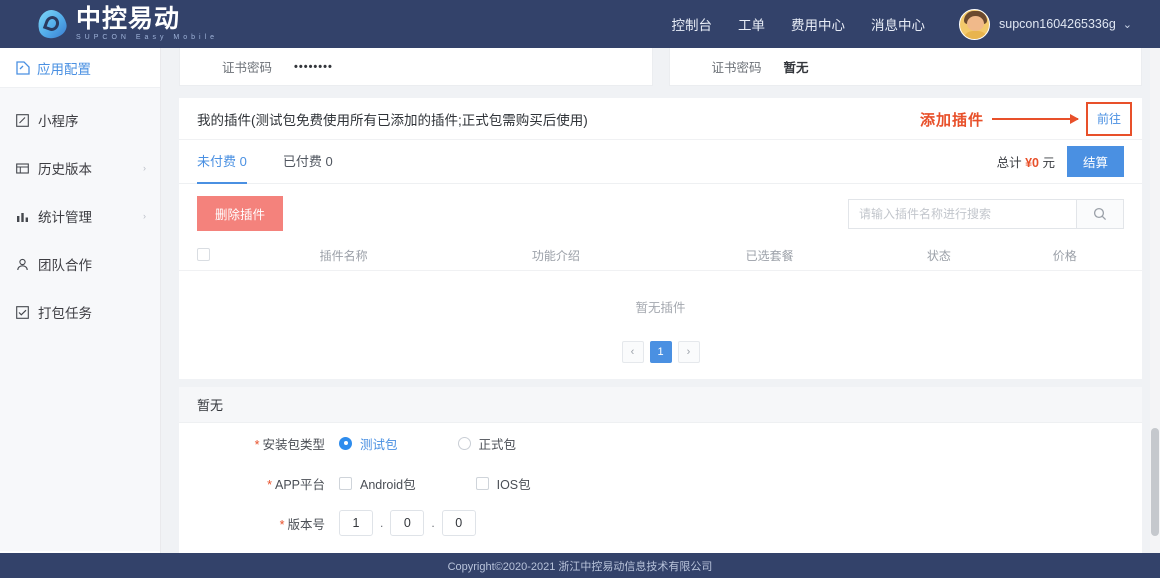 Image resolution: width=1160 pixels, height=578 pixels. What do you see at coordinates (555, 256) in the screenshot?
I see `column-header-description: 功能介绍` at bounding box center [555, 256].